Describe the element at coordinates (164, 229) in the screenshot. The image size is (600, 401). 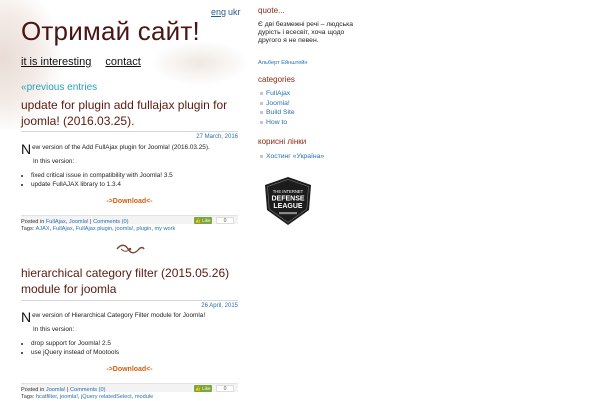
I see `tag-link: my work` at that location.